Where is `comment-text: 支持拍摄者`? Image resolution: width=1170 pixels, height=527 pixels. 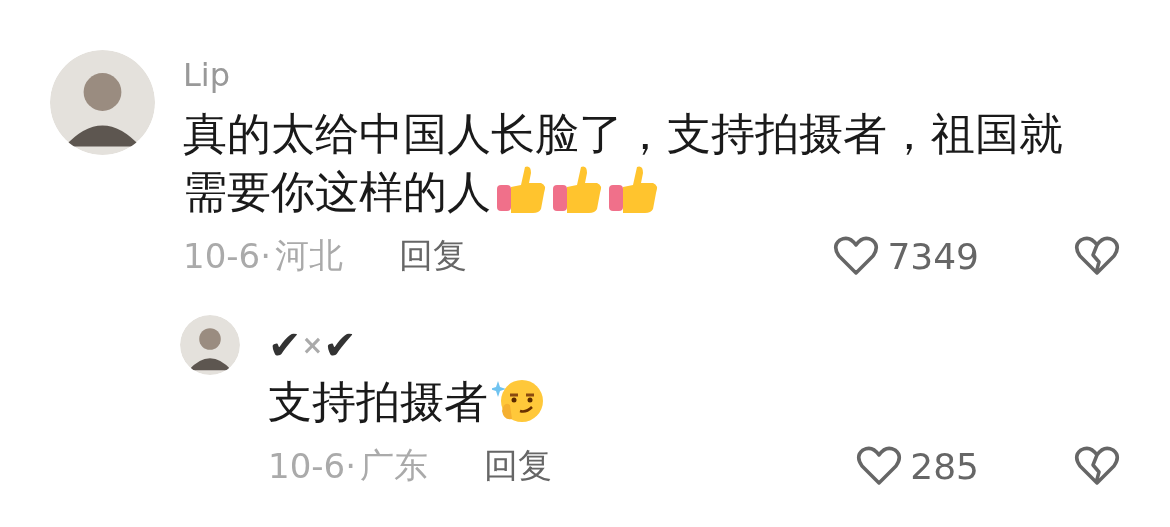 comment-text: 支持拍摄者 is located at coordinates (378, 401).